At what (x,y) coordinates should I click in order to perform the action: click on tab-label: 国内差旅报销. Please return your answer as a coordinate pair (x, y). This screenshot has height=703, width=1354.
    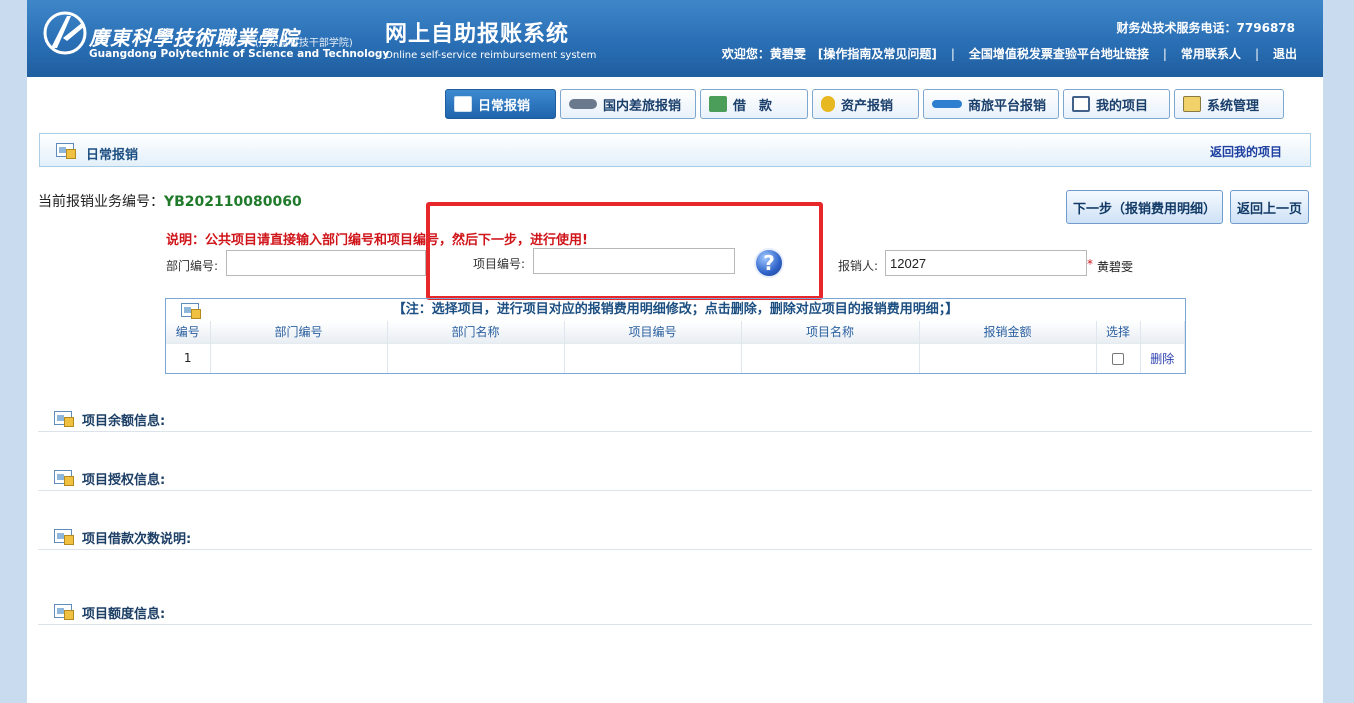
    Looking at the image, I should click on (642, 106).